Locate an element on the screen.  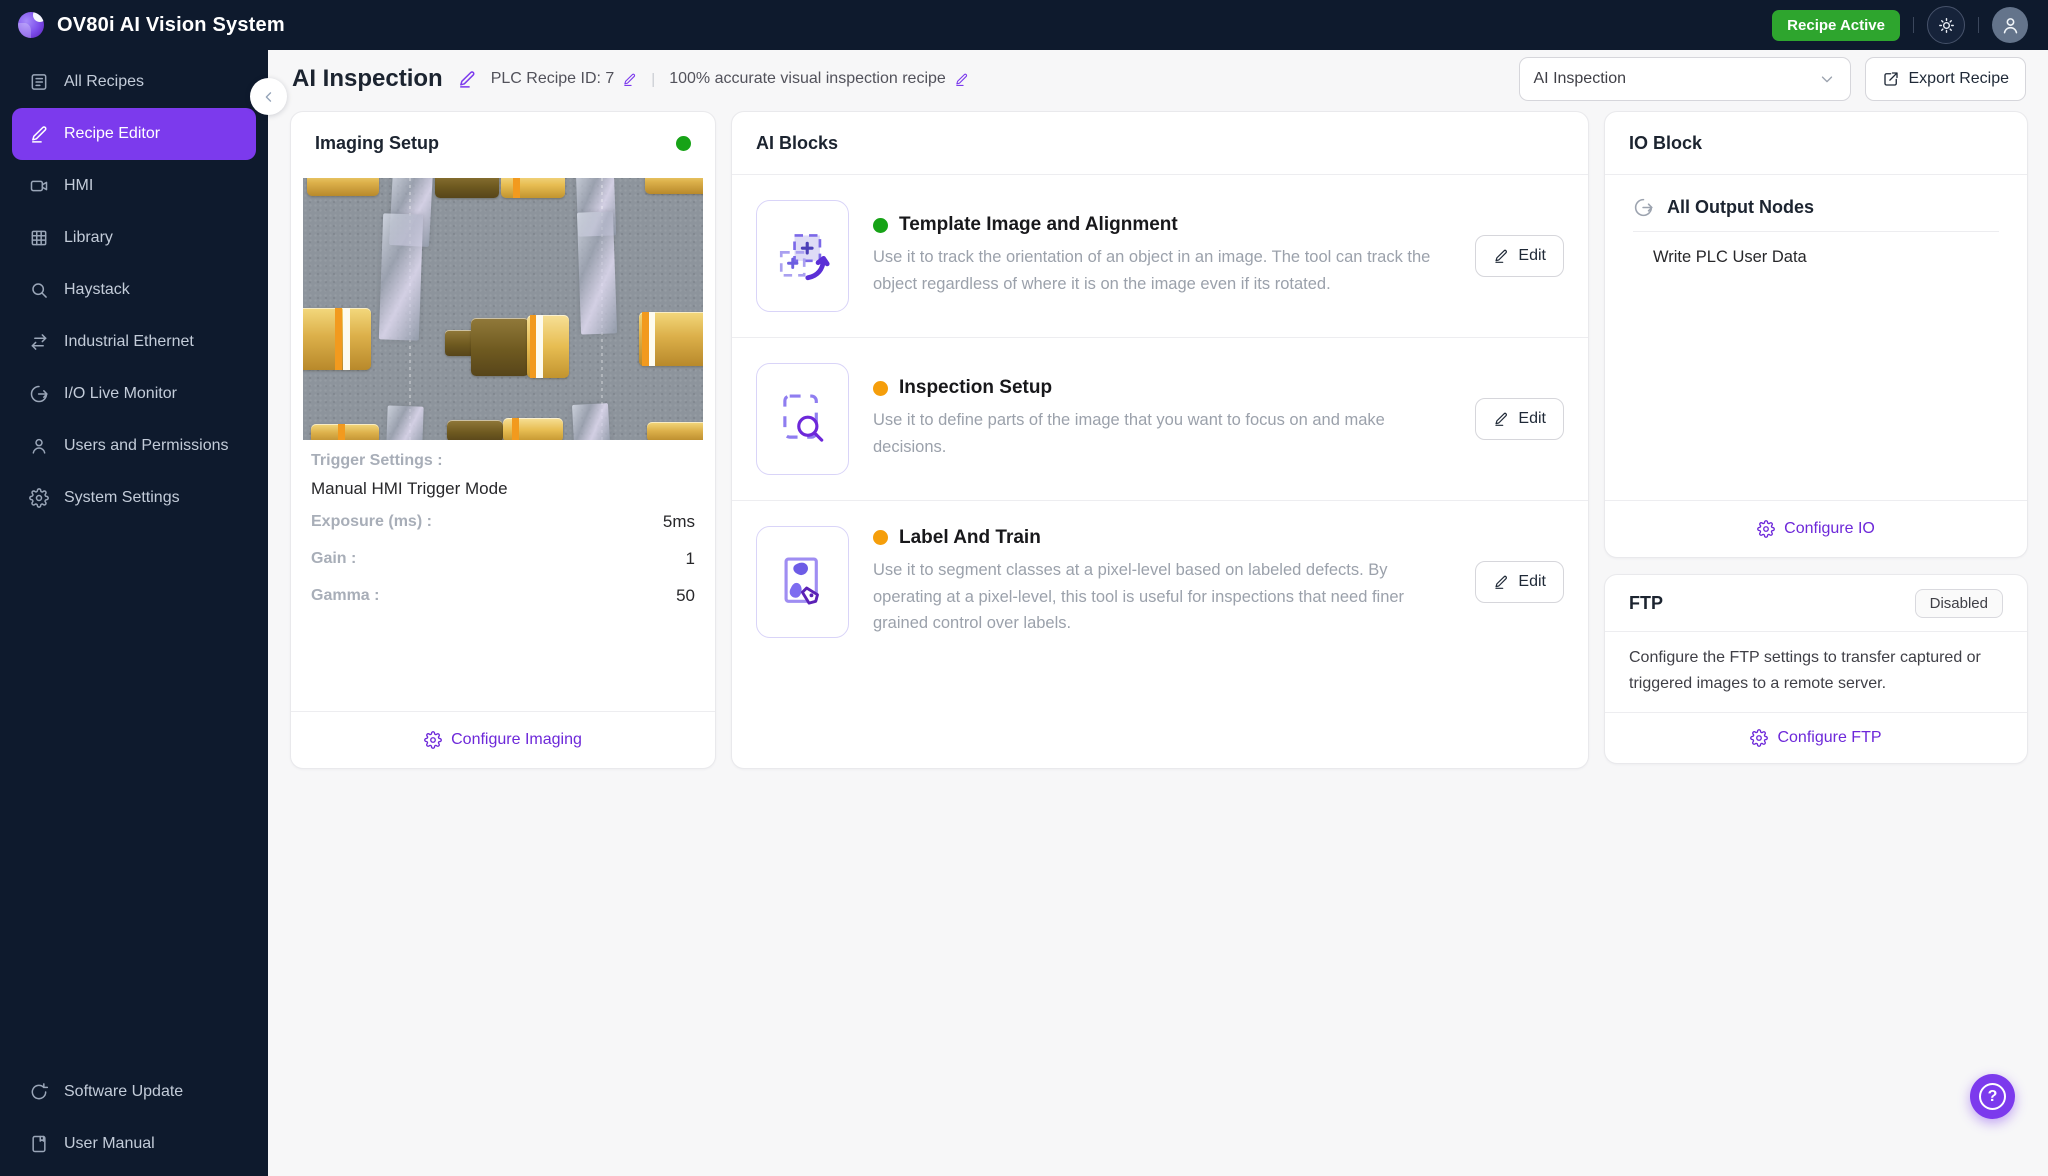
imaging-status-dot is located at coordinates (683, 143).